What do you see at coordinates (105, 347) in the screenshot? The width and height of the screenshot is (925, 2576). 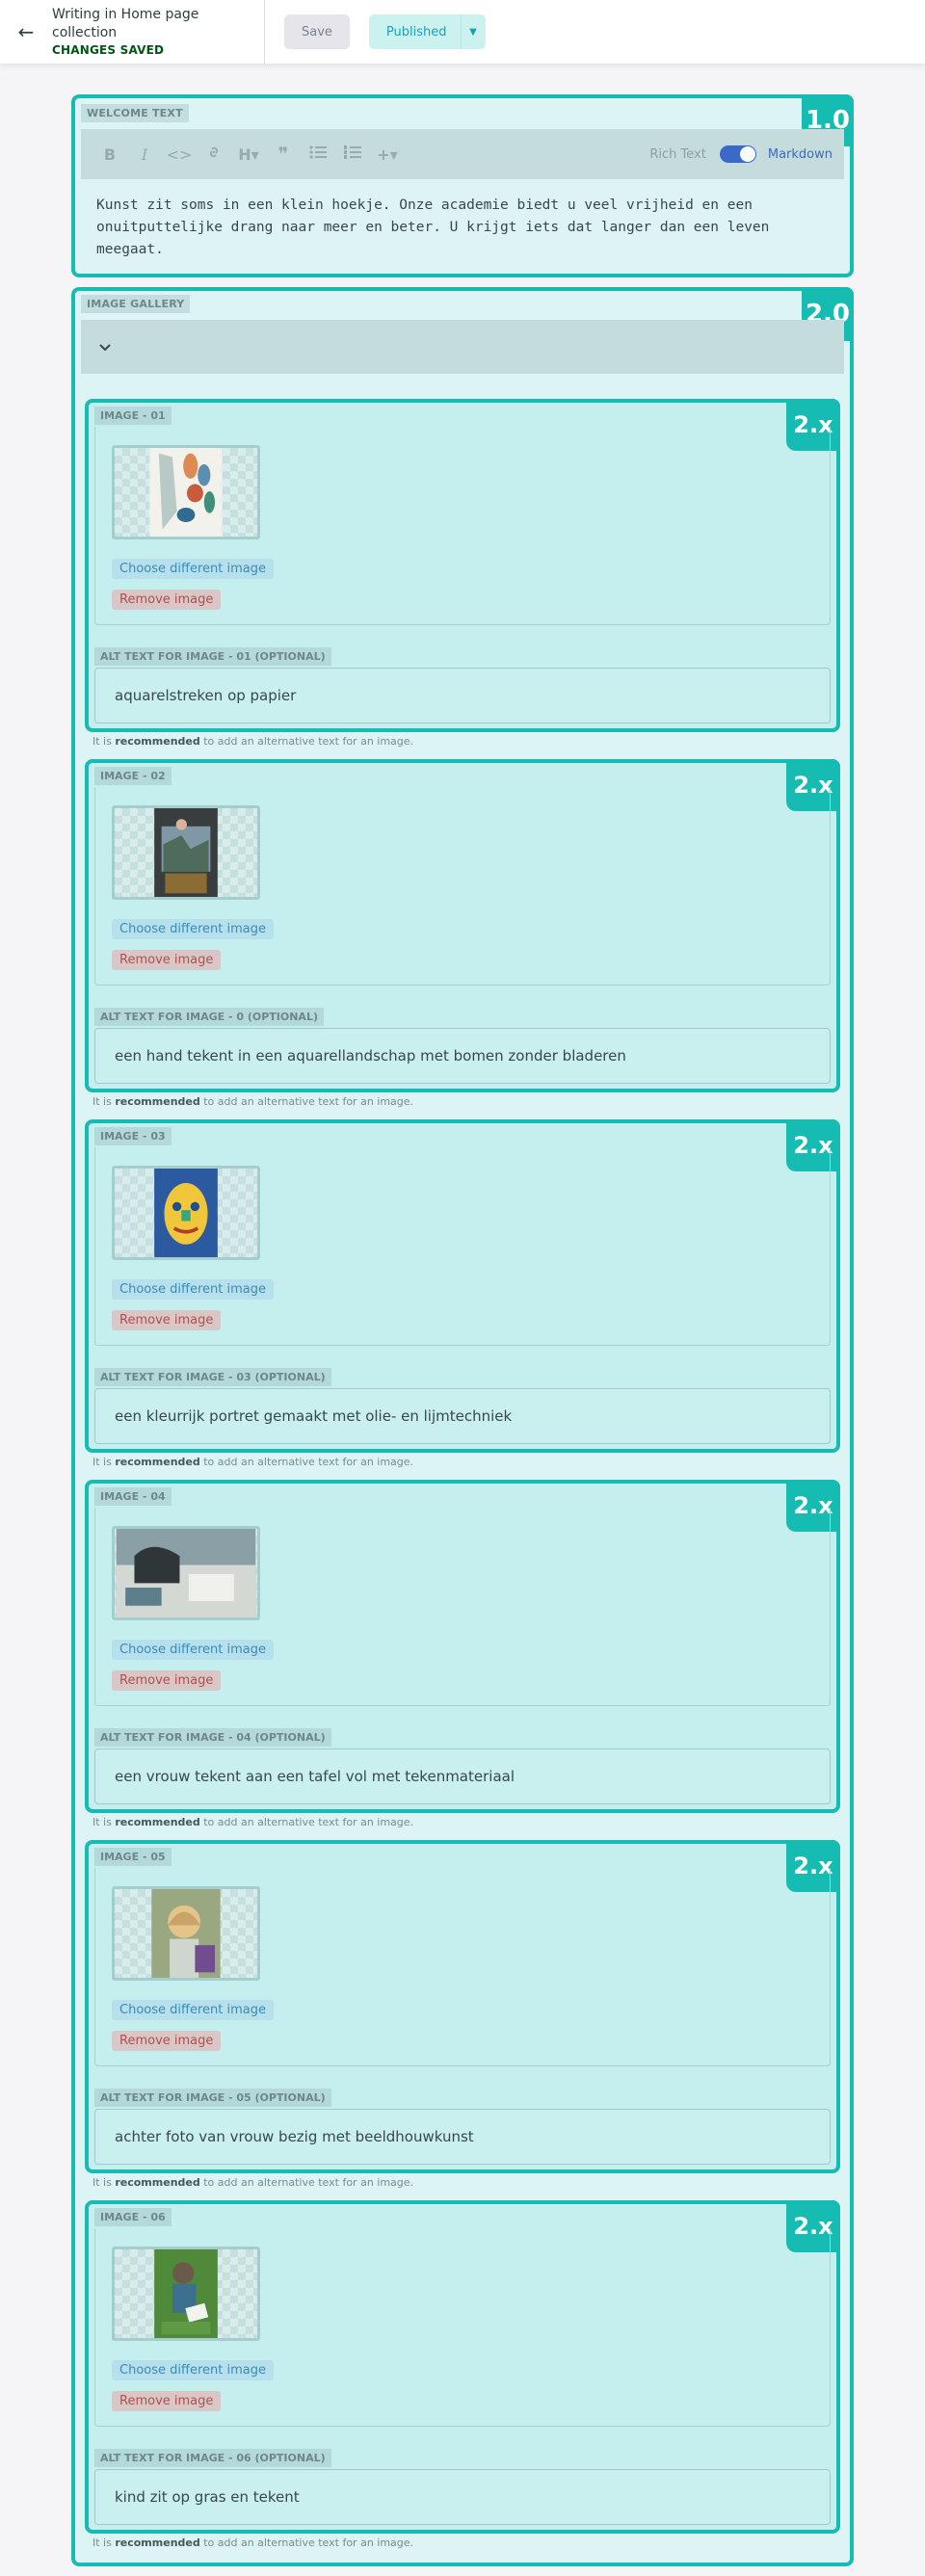 I see `chevron-down-icon` at bounding box center [105, 347].